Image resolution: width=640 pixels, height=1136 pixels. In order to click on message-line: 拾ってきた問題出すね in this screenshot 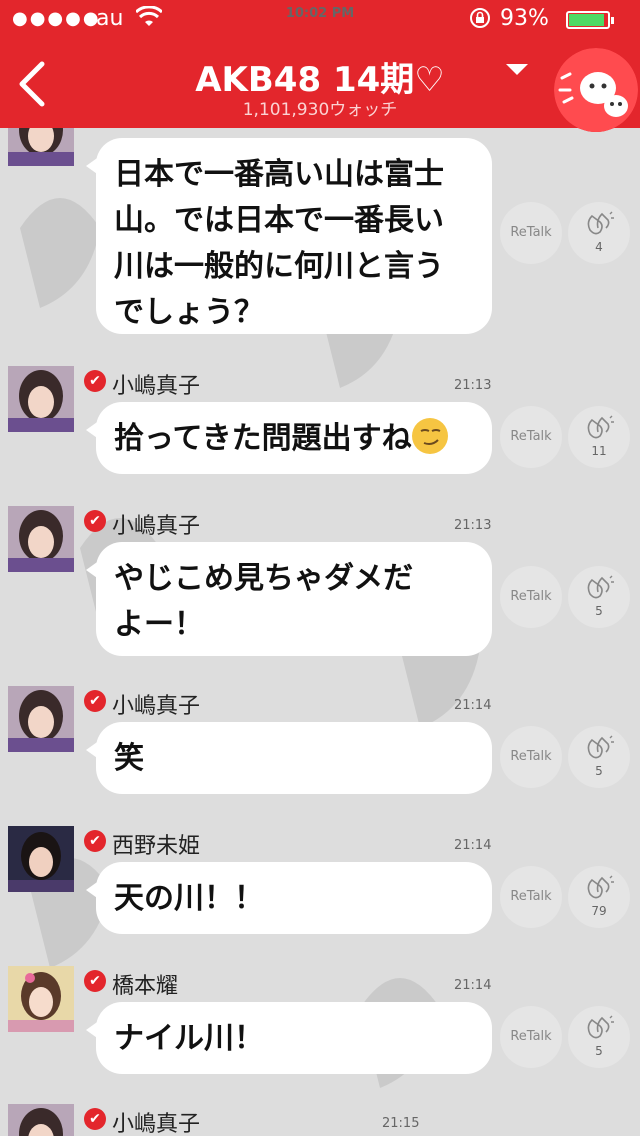, I will do `click(263, 438)`.